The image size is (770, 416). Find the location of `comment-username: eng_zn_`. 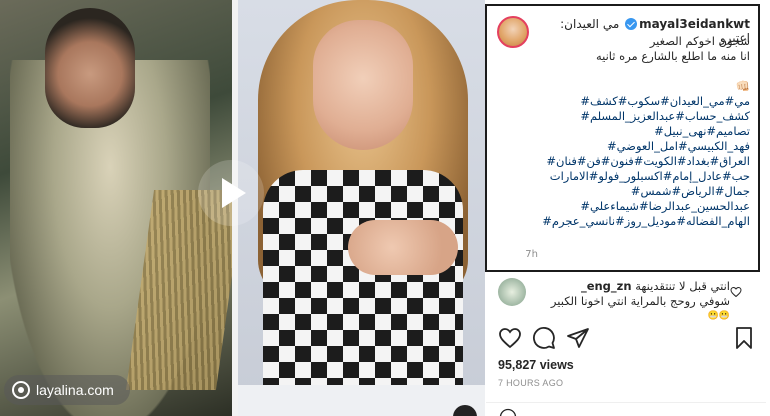

comment-username: eng_zn_ is located at coordinates (606, 286).